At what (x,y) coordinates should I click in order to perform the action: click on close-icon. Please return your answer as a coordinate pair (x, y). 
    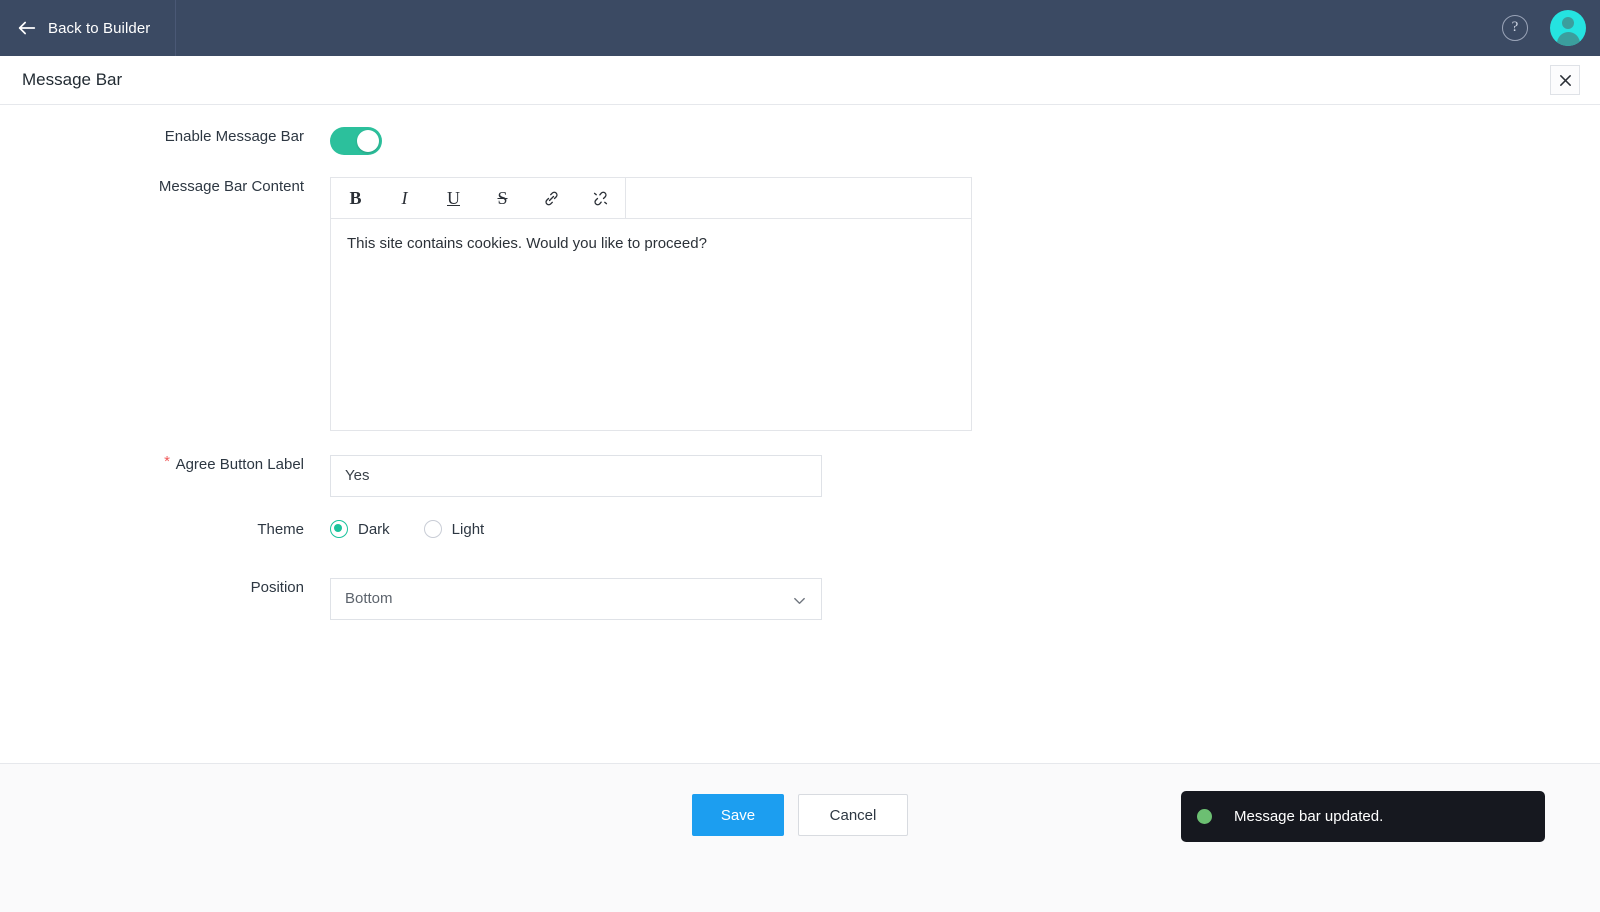
    Looking at the image, I should click on (1565, 80).